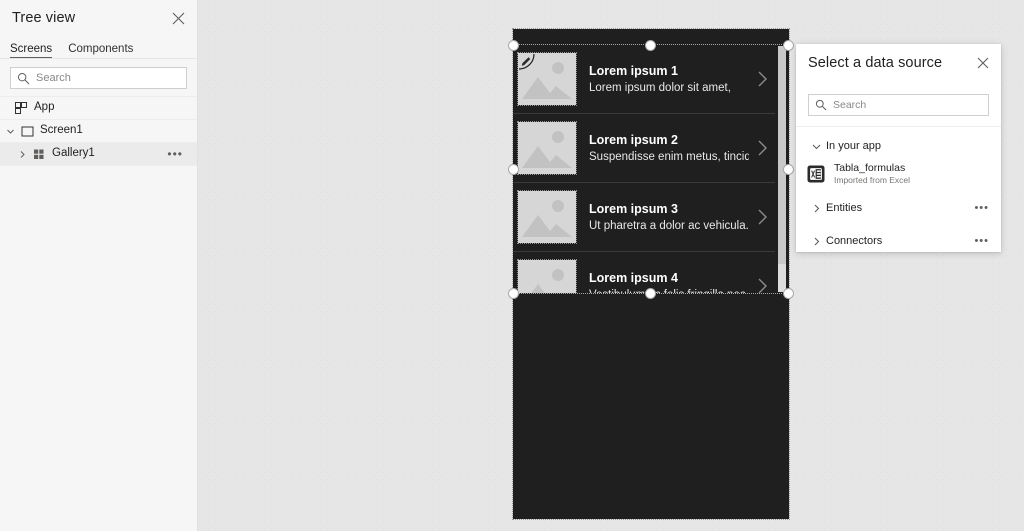  I want to click on tree-view-list: App Screen1 Gallery1 •••, so click(98, 131).